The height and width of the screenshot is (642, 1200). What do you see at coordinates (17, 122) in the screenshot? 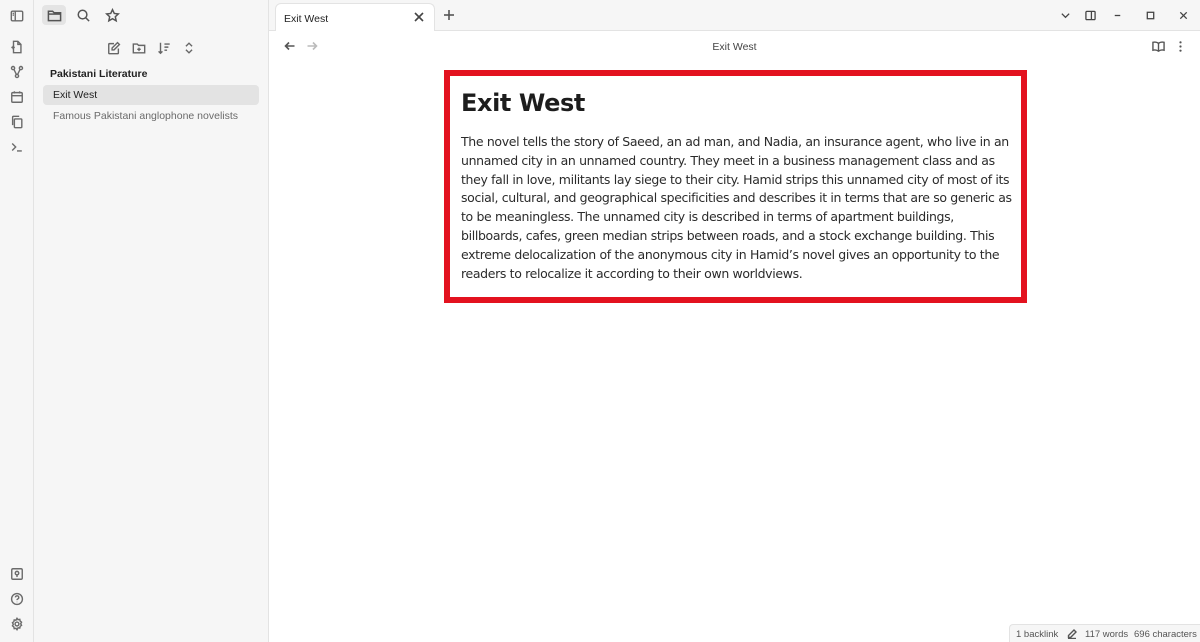
I see `copy-icon` at bounding box center [17, 122].